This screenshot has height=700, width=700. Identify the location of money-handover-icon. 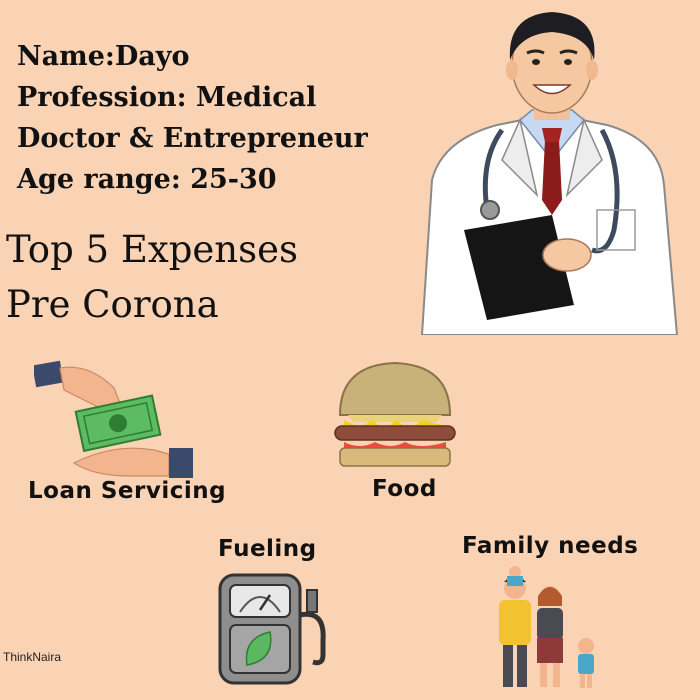
(113, 419).